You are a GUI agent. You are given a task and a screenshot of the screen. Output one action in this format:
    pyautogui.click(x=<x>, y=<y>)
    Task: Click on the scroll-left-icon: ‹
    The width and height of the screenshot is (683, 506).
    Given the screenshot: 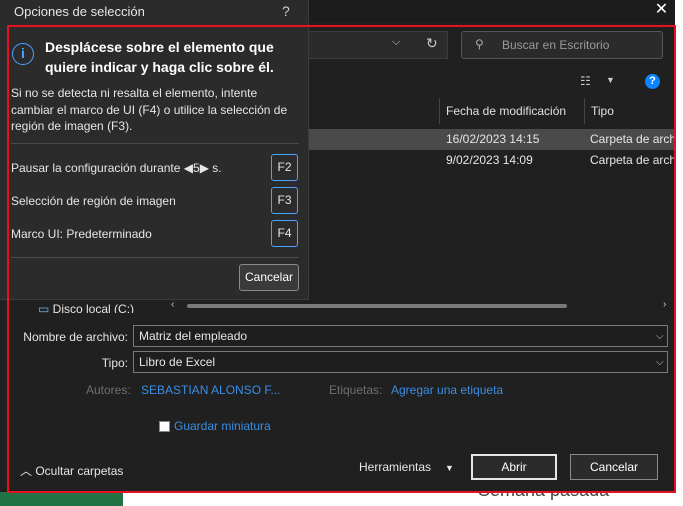 What is the action you would take?
    pyautogui.click(x=172, y=304)
    